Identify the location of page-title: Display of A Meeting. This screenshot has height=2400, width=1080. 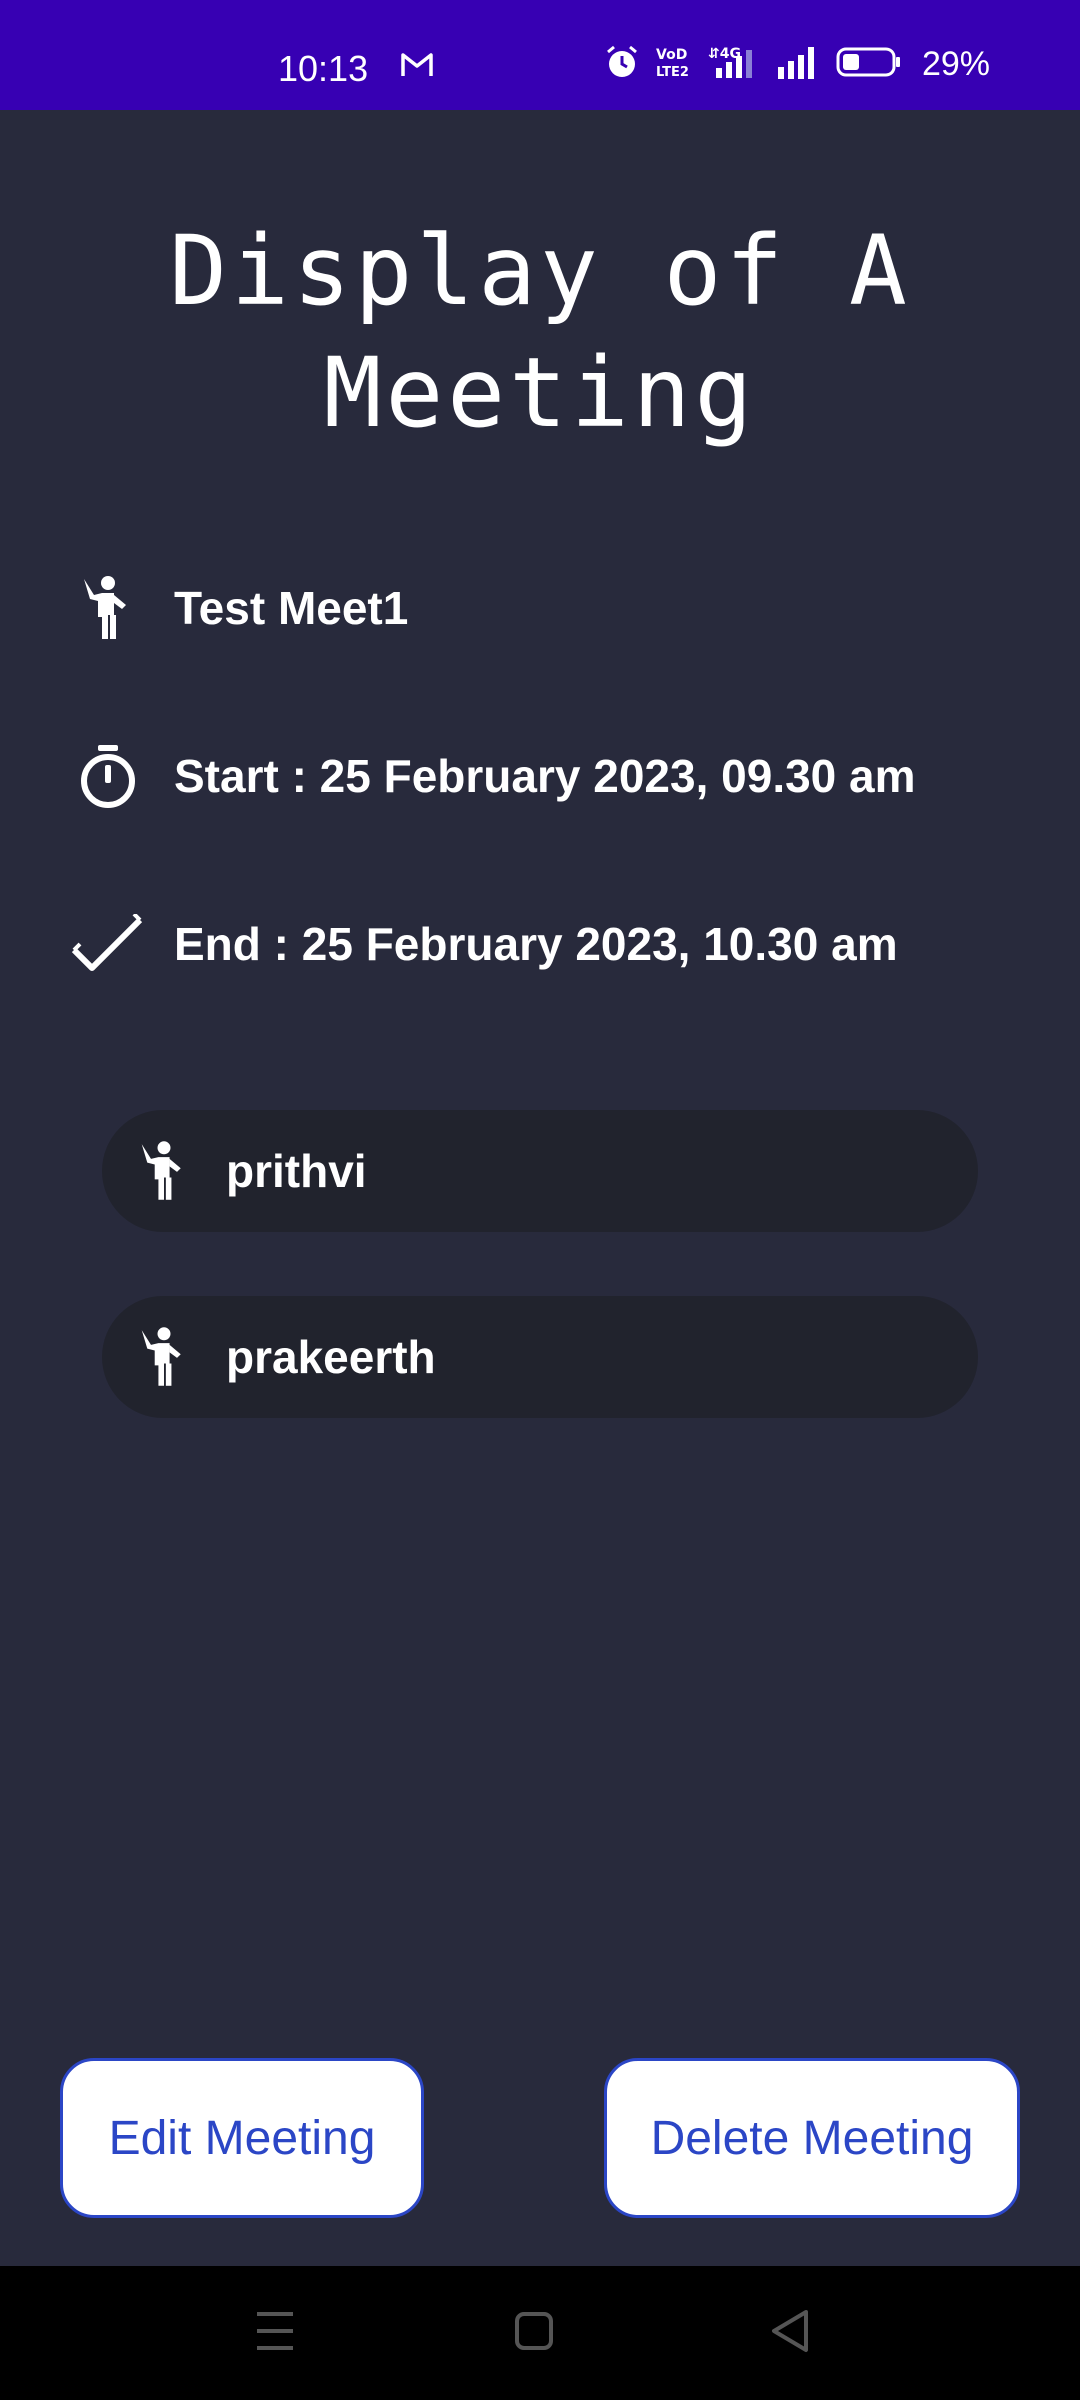
(540, 332).